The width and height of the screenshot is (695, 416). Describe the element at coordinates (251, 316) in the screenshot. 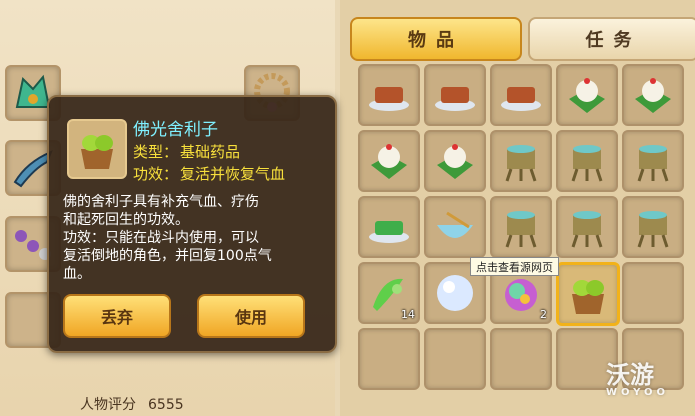

I see `use-button: 使用` at that location.